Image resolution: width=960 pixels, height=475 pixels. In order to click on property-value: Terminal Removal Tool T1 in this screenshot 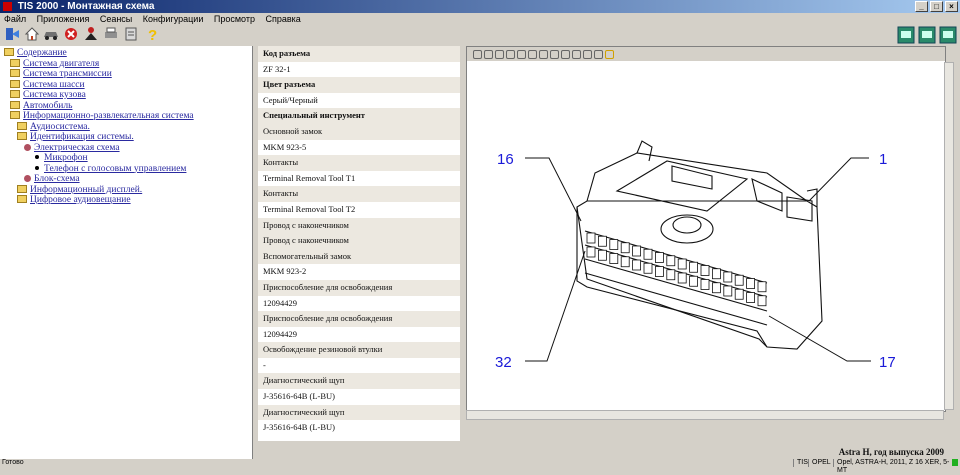, I will do `click(309, 177)`.